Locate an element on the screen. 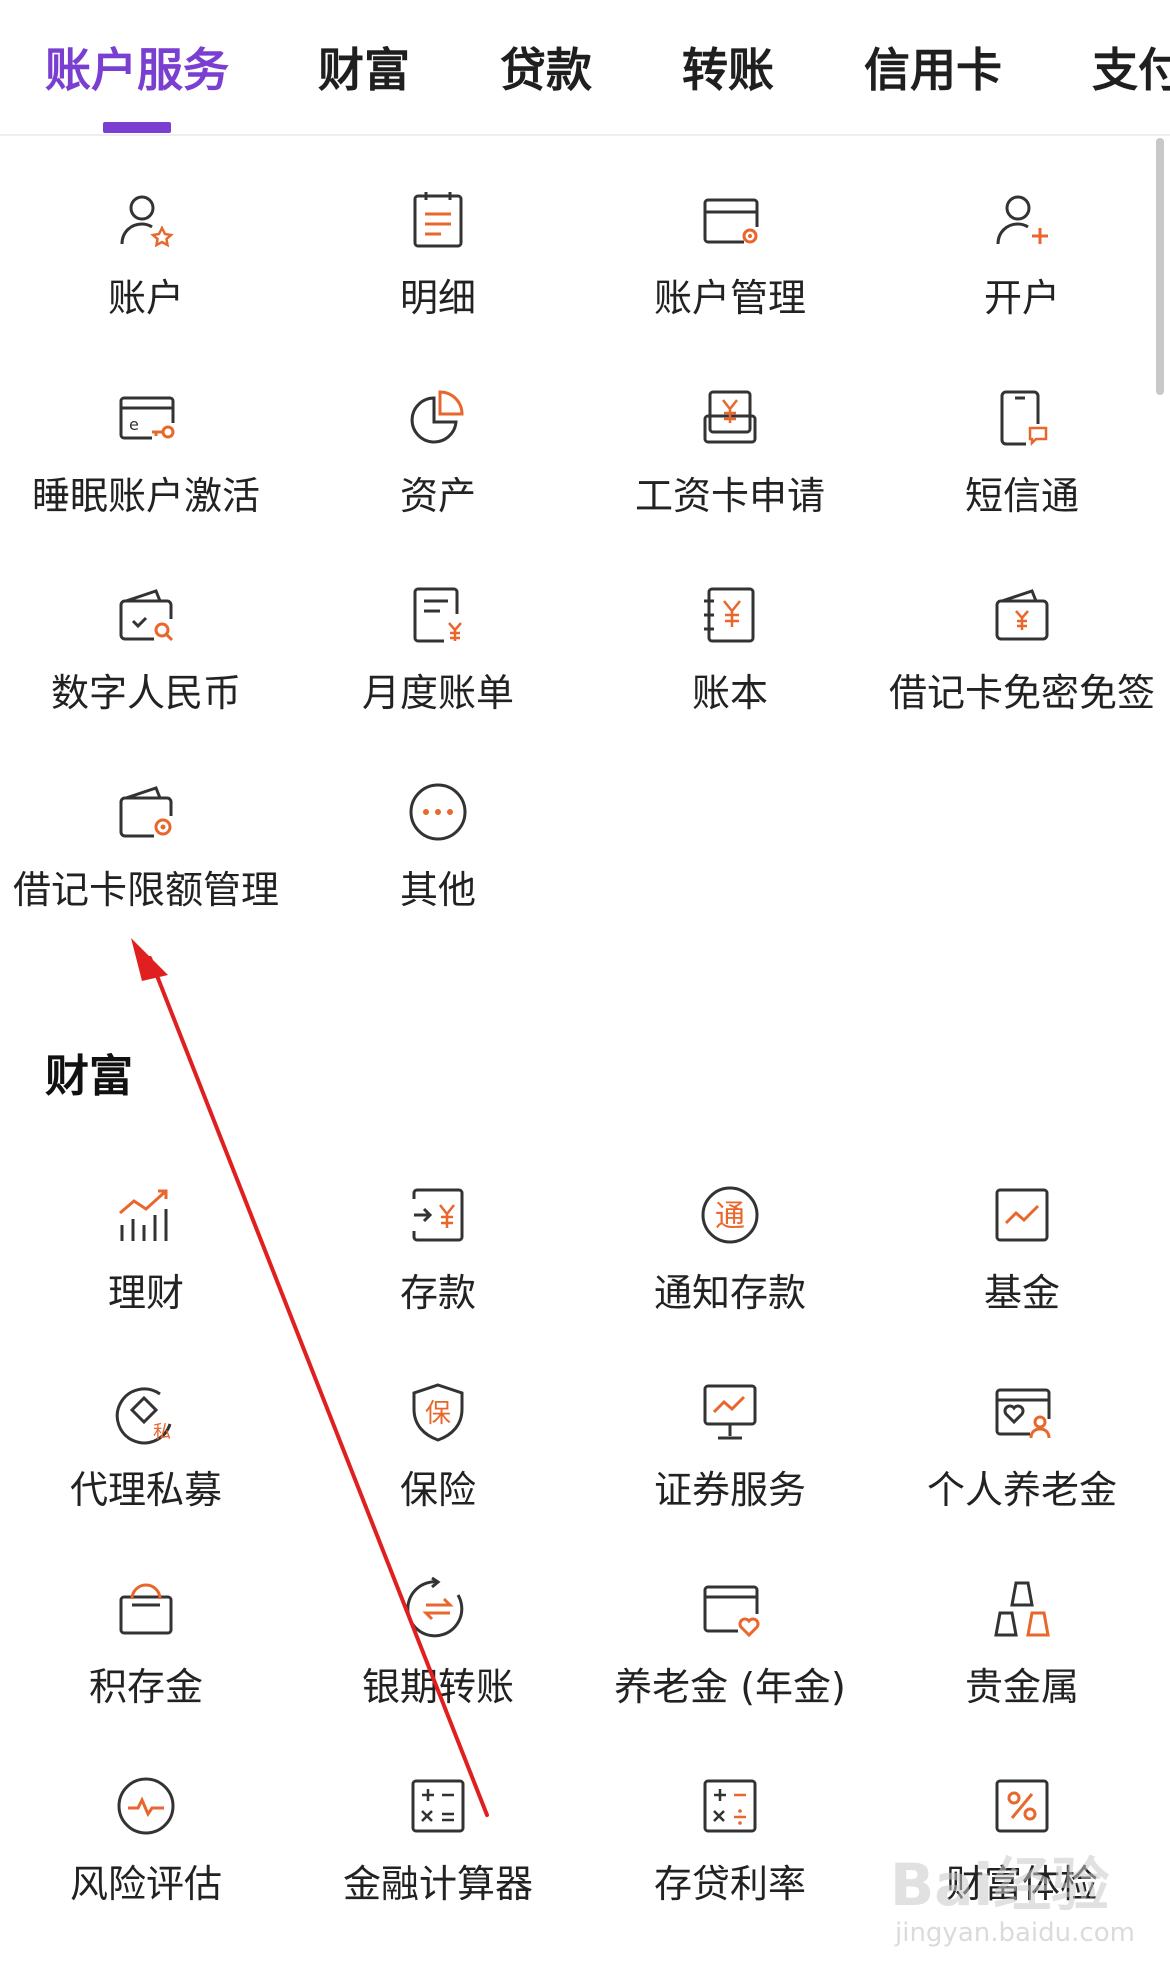  gold-bars-icon is located at coordinates (1022, 1609).